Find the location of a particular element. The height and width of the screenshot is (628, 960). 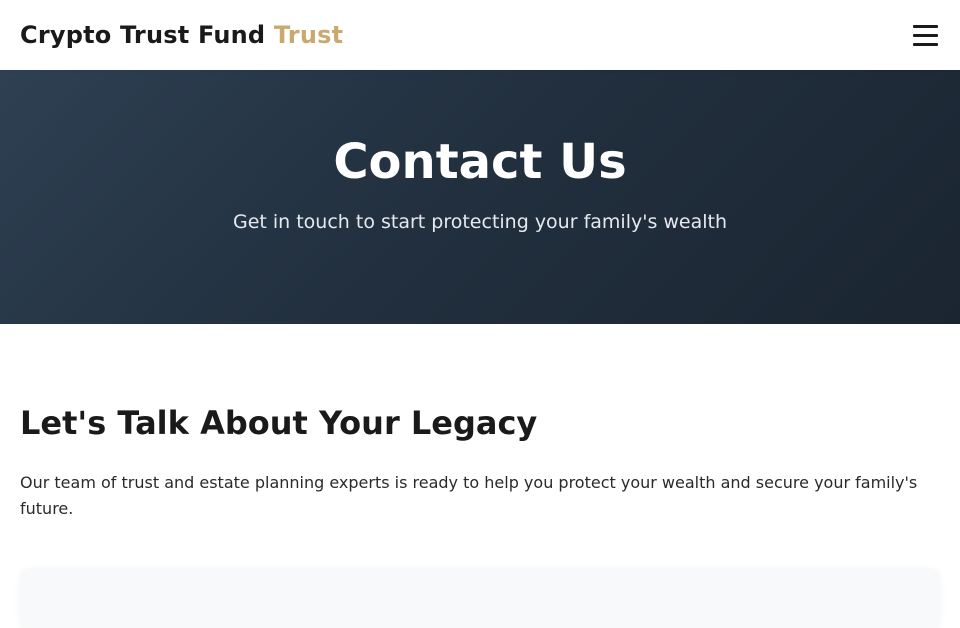

brand-logo: Crypto Trust Fund Trust is located at coordinates (181, 35).